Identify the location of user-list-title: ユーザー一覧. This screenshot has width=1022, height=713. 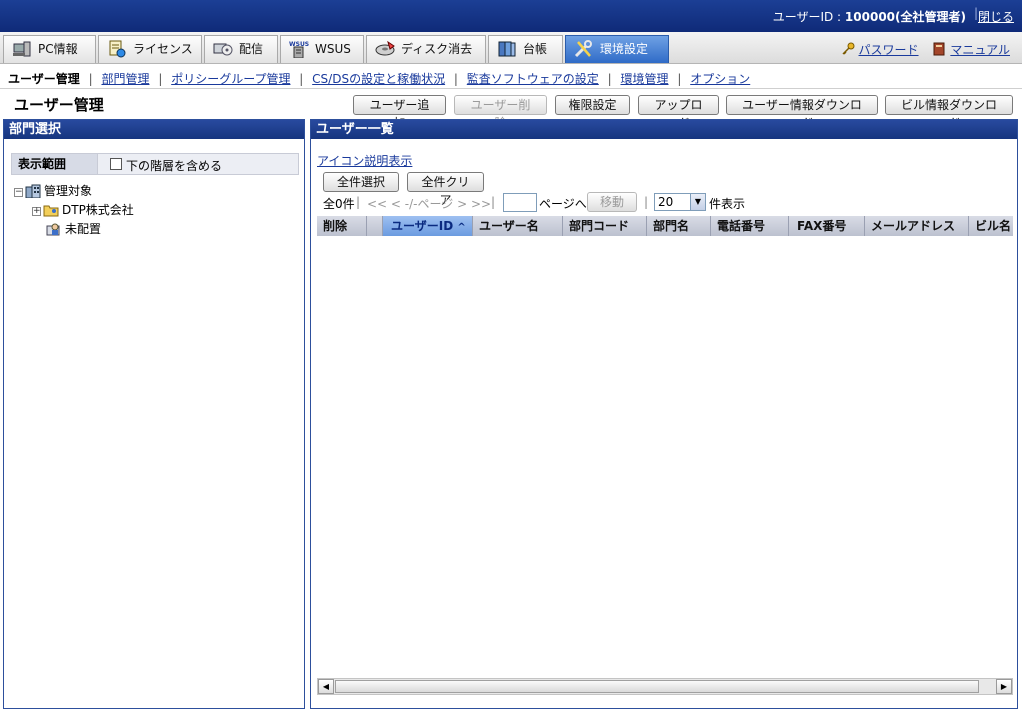
(664, 129).